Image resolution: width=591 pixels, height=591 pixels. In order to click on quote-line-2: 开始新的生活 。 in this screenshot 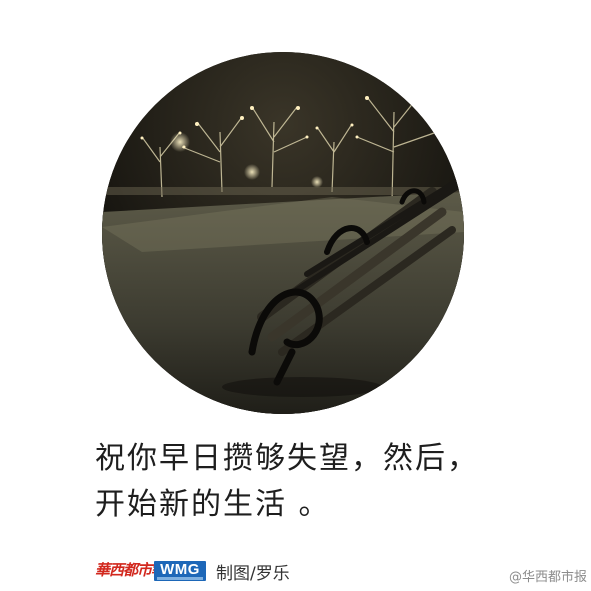, I will do `click(213, 504)`.